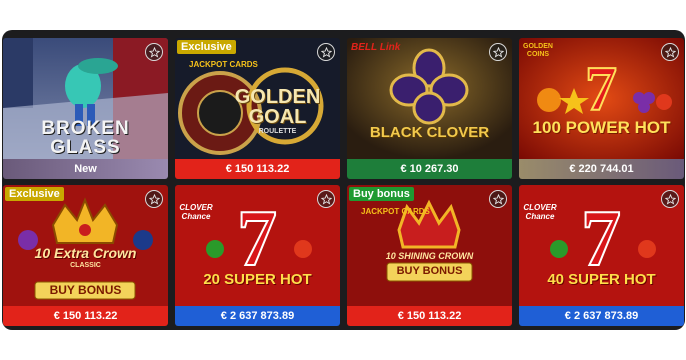 The width and height of the screenshot is (686, 360). I want to click on jackpot-bar: € 10 267.30, so click(429, 169).